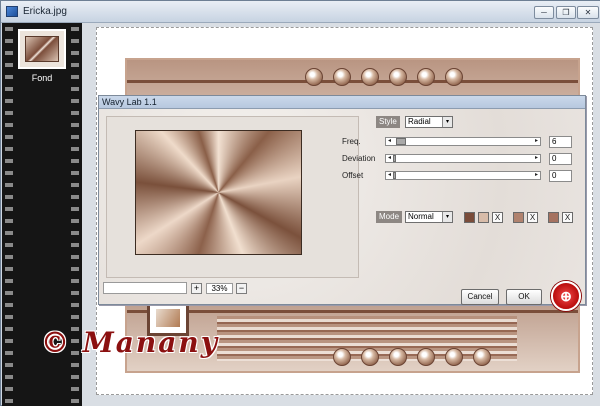  What do you see at coordinates (421, 216) in the screenshot?
I see `mode-value: Normal` at bounding box center [421, 216].